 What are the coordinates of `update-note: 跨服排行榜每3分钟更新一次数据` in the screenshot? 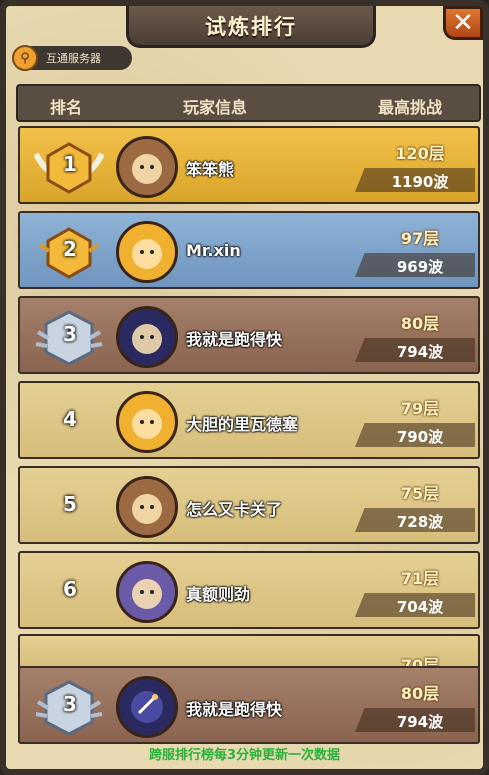 It's located at (244, 755).